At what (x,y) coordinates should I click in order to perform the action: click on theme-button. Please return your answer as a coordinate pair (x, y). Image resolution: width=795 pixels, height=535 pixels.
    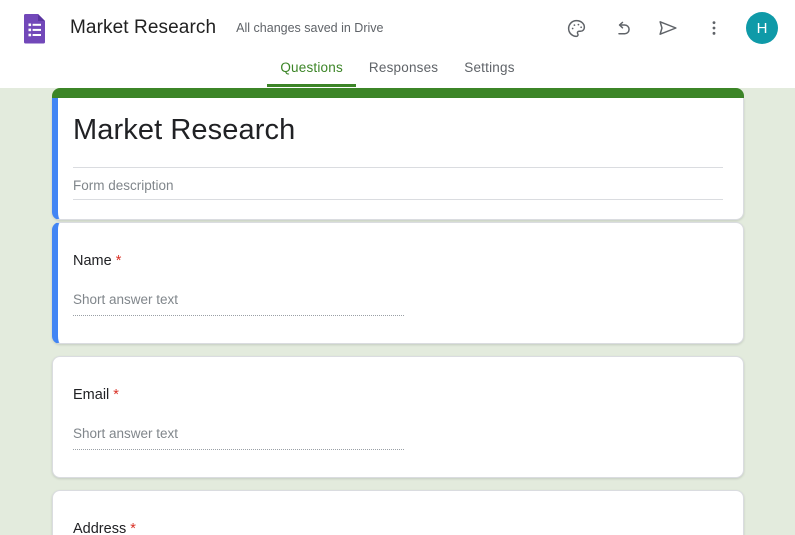
    Looking at the image, I should click on (576, 28).